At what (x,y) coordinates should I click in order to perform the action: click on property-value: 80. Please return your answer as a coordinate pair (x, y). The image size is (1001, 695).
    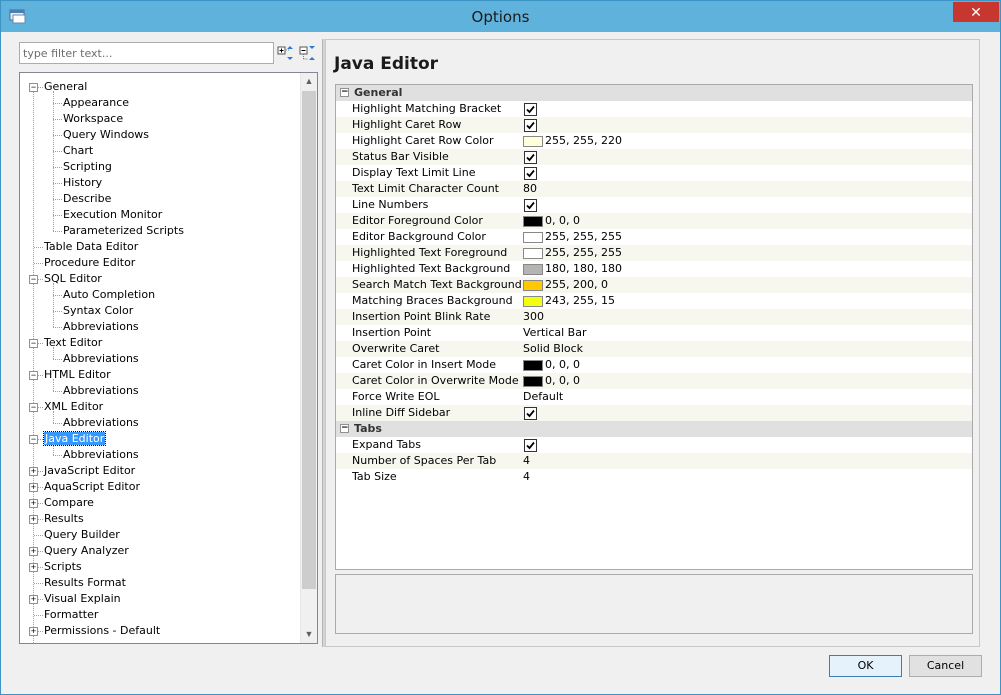
    Looking at the image, I should click on (530, 189).